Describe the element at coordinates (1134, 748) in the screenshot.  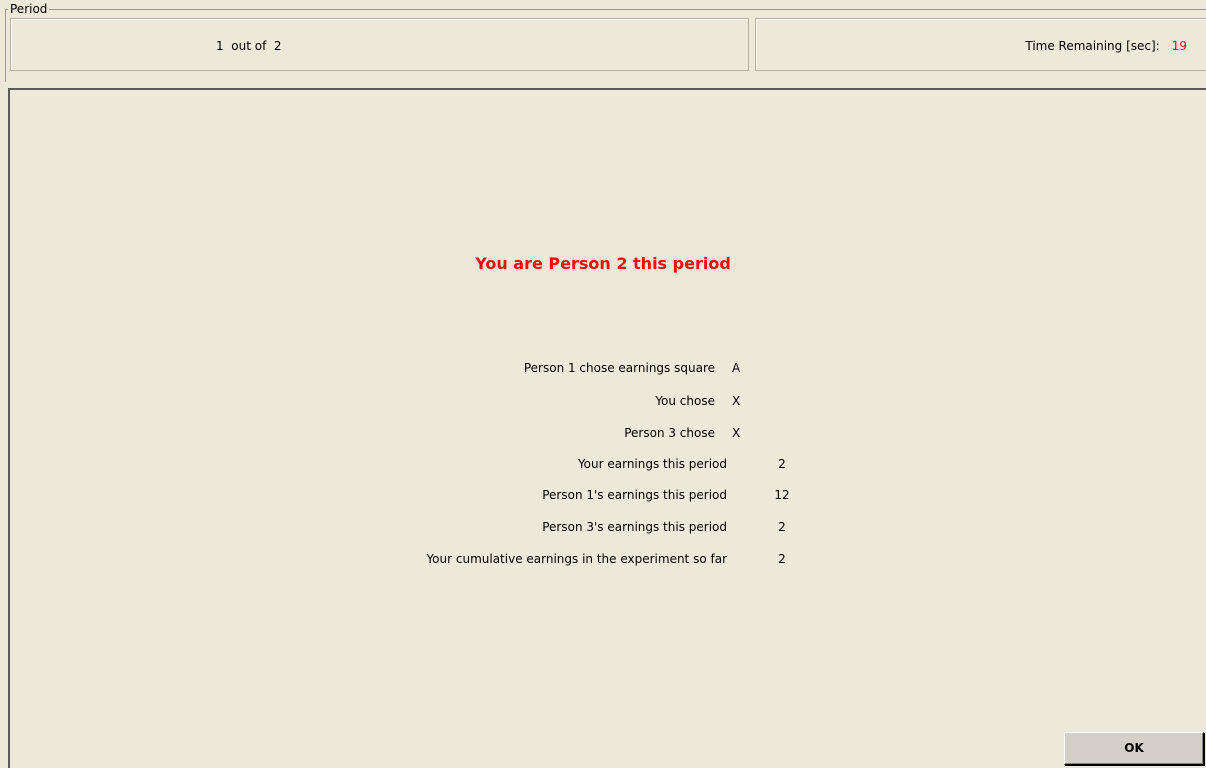
I see `ok-button: OK` at that location.